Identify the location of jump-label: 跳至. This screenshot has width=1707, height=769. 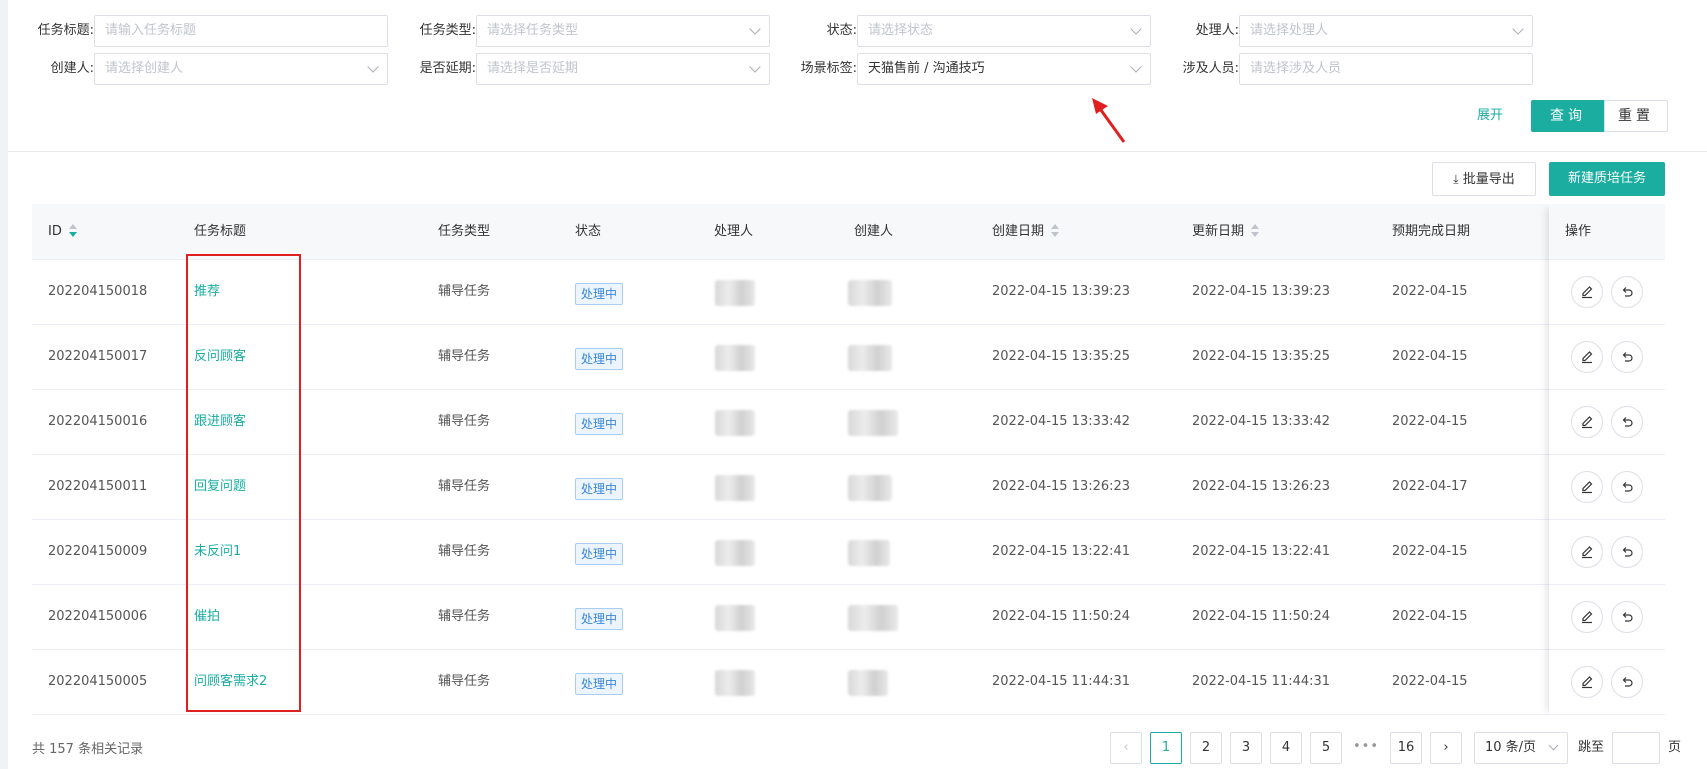
(1591, 747).